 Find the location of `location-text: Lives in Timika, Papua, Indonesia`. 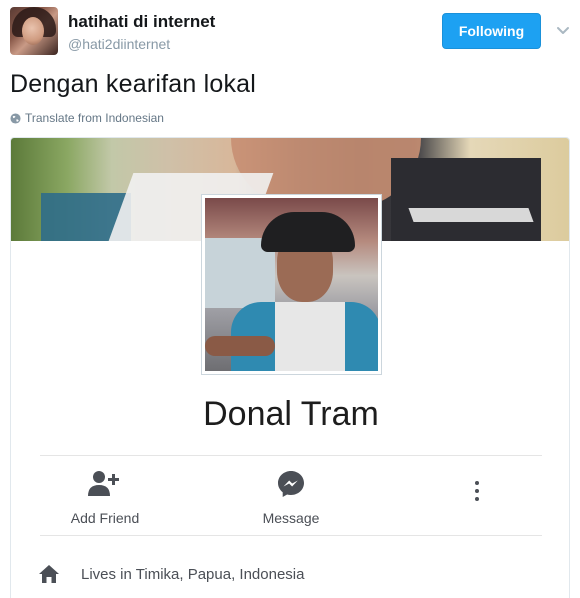

location-text: Lives in Timika, Papua, Indonesia is located at coordinates (193, 574).